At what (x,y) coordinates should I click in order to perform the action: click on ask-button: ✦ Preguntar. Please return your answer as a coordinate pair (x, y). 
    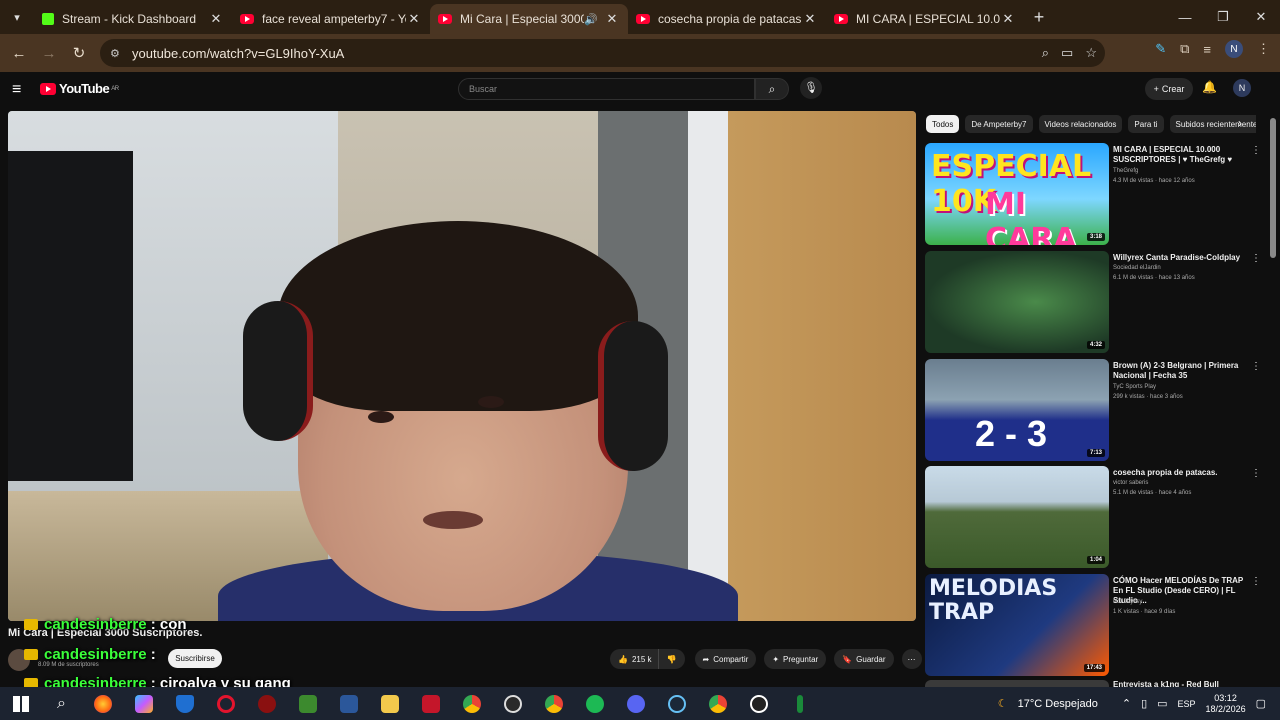
    Looking at the image, I should click on (795, 659).